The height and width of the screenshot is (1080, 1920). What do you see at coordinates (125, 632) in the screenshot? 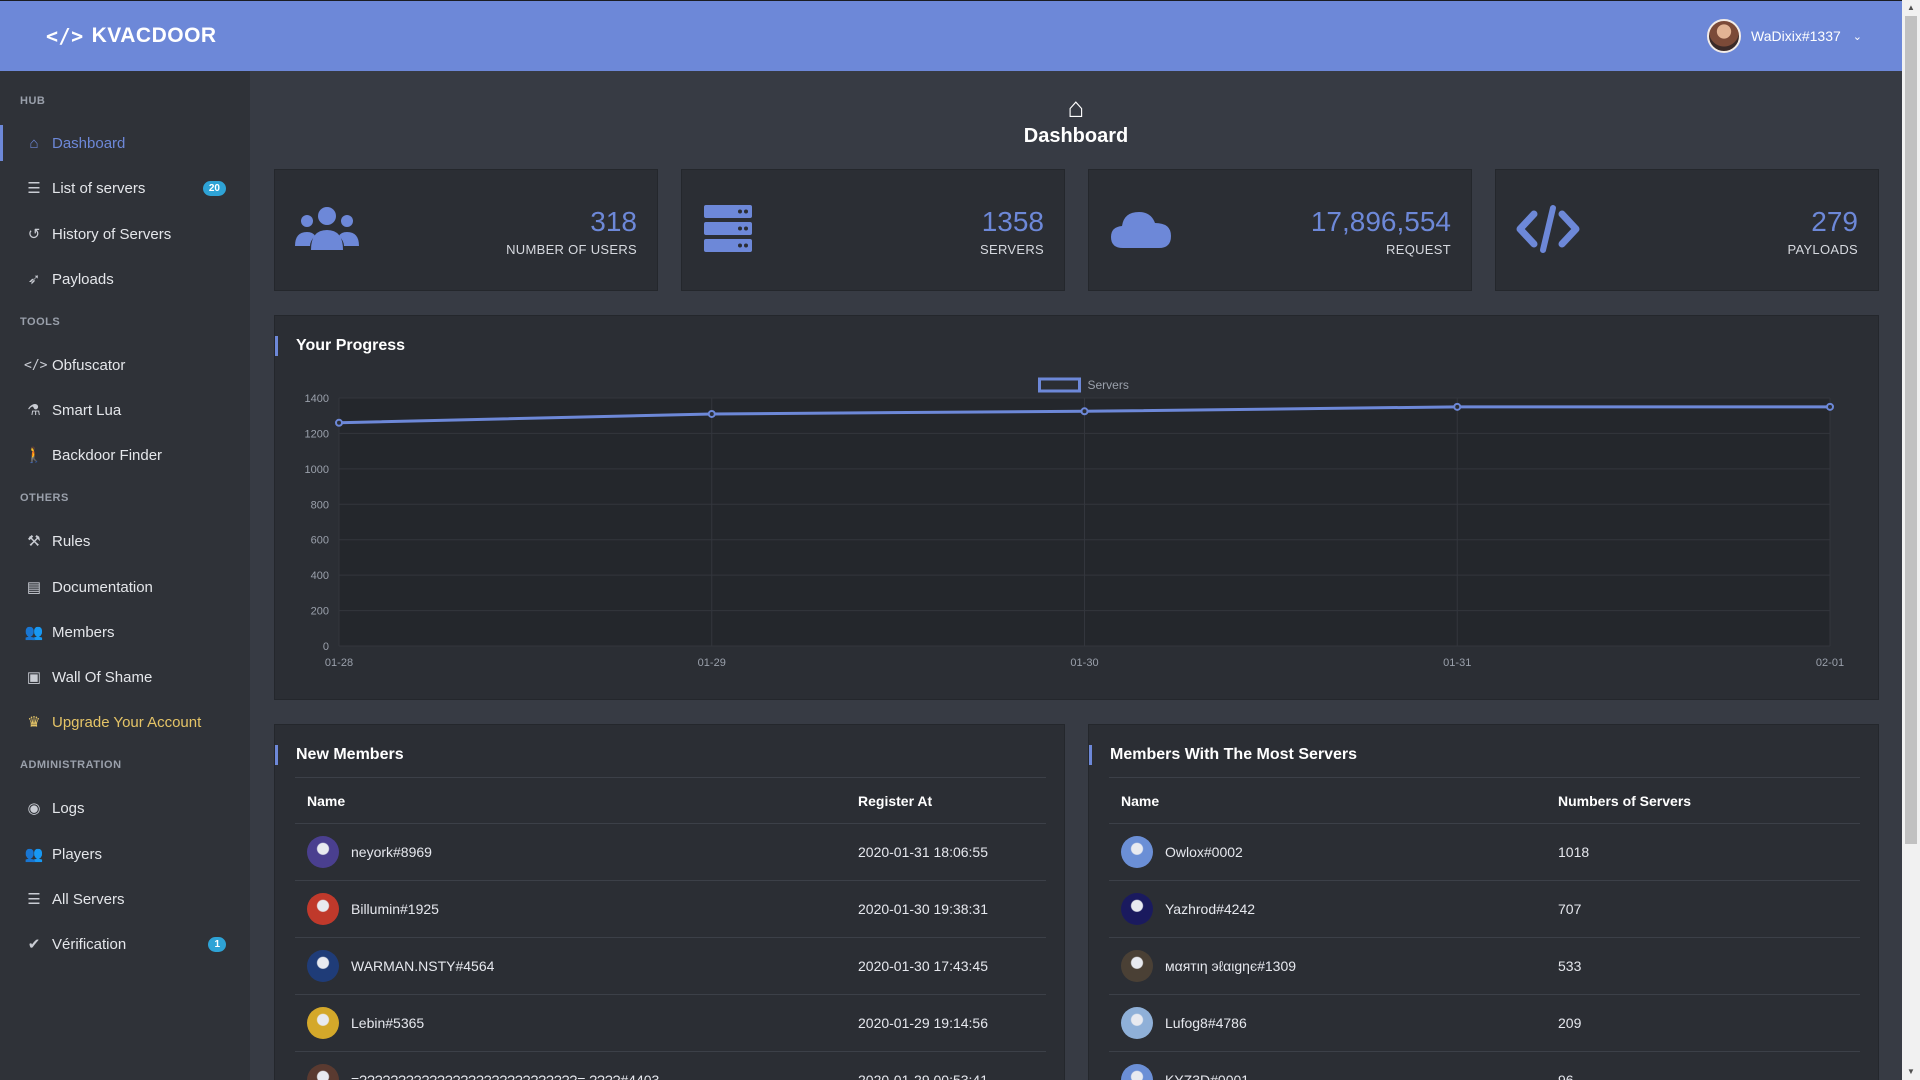
I see `sidebar-item-members: 👥 Members` at bounding box center [125, 632].